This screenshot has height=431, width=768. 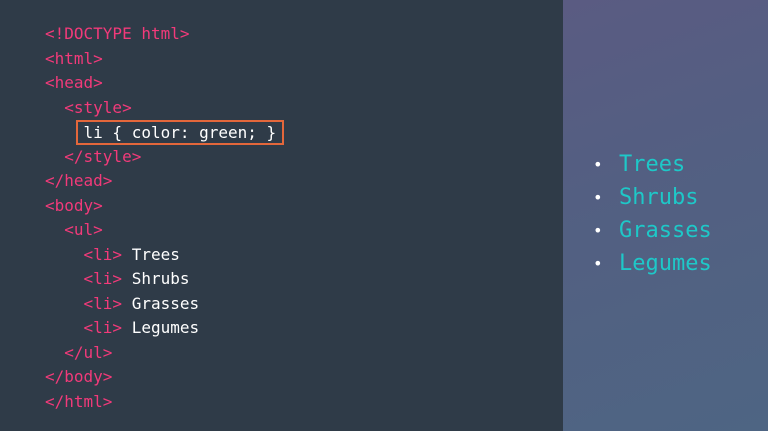 I want to click on head-open-tag: <head>, so click(x=74, y=82).